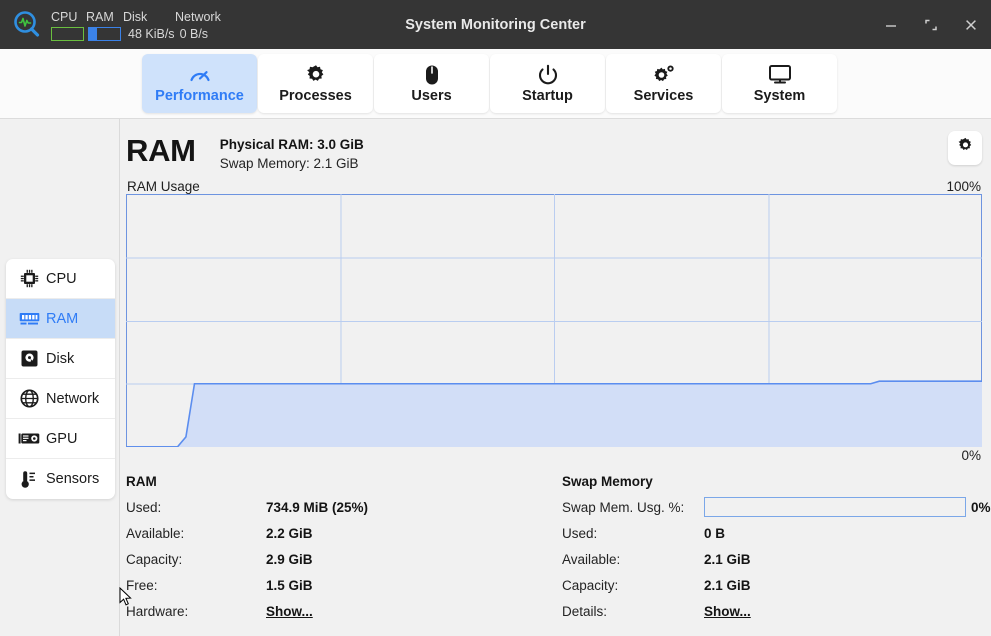 This screenshot has height=636, width=991. I want to click on swap-usage-label: Swap Mem. Usg. %:, so click(623, 507).